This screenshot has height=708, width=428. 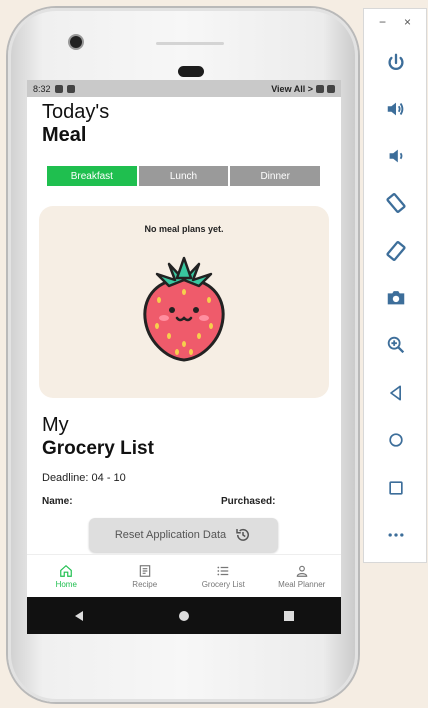 I want to click on tab-lunch: Lunch, so click(x=183, y=176).